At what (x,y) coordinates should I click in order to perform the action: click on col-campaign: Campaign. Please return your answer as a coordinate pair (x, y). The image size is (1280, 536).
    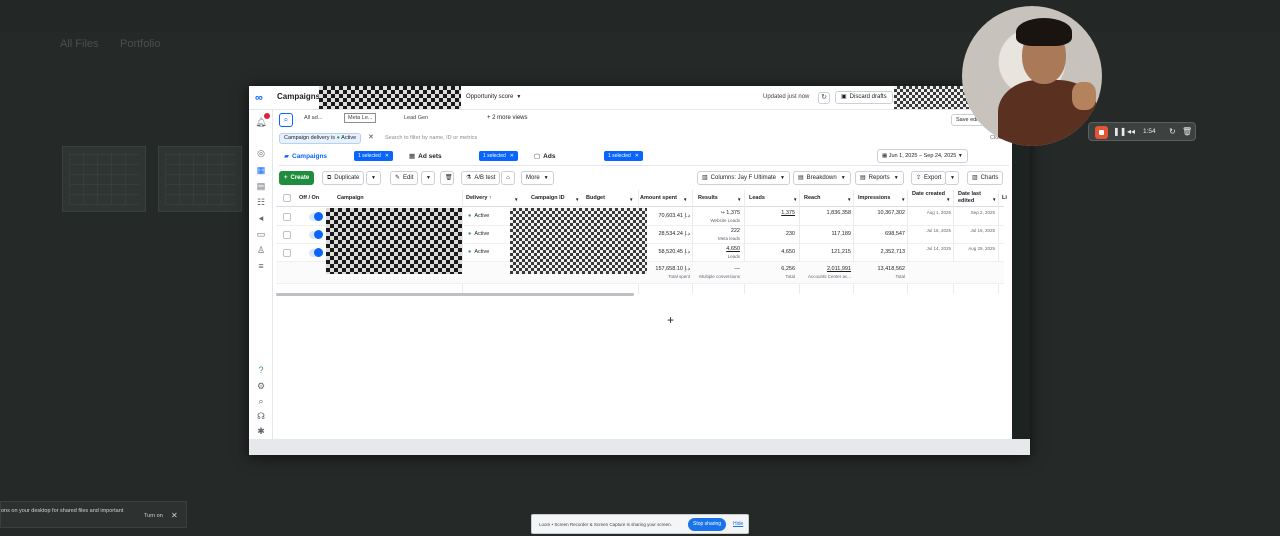
    Looking at the image, I should click on (350, 198).